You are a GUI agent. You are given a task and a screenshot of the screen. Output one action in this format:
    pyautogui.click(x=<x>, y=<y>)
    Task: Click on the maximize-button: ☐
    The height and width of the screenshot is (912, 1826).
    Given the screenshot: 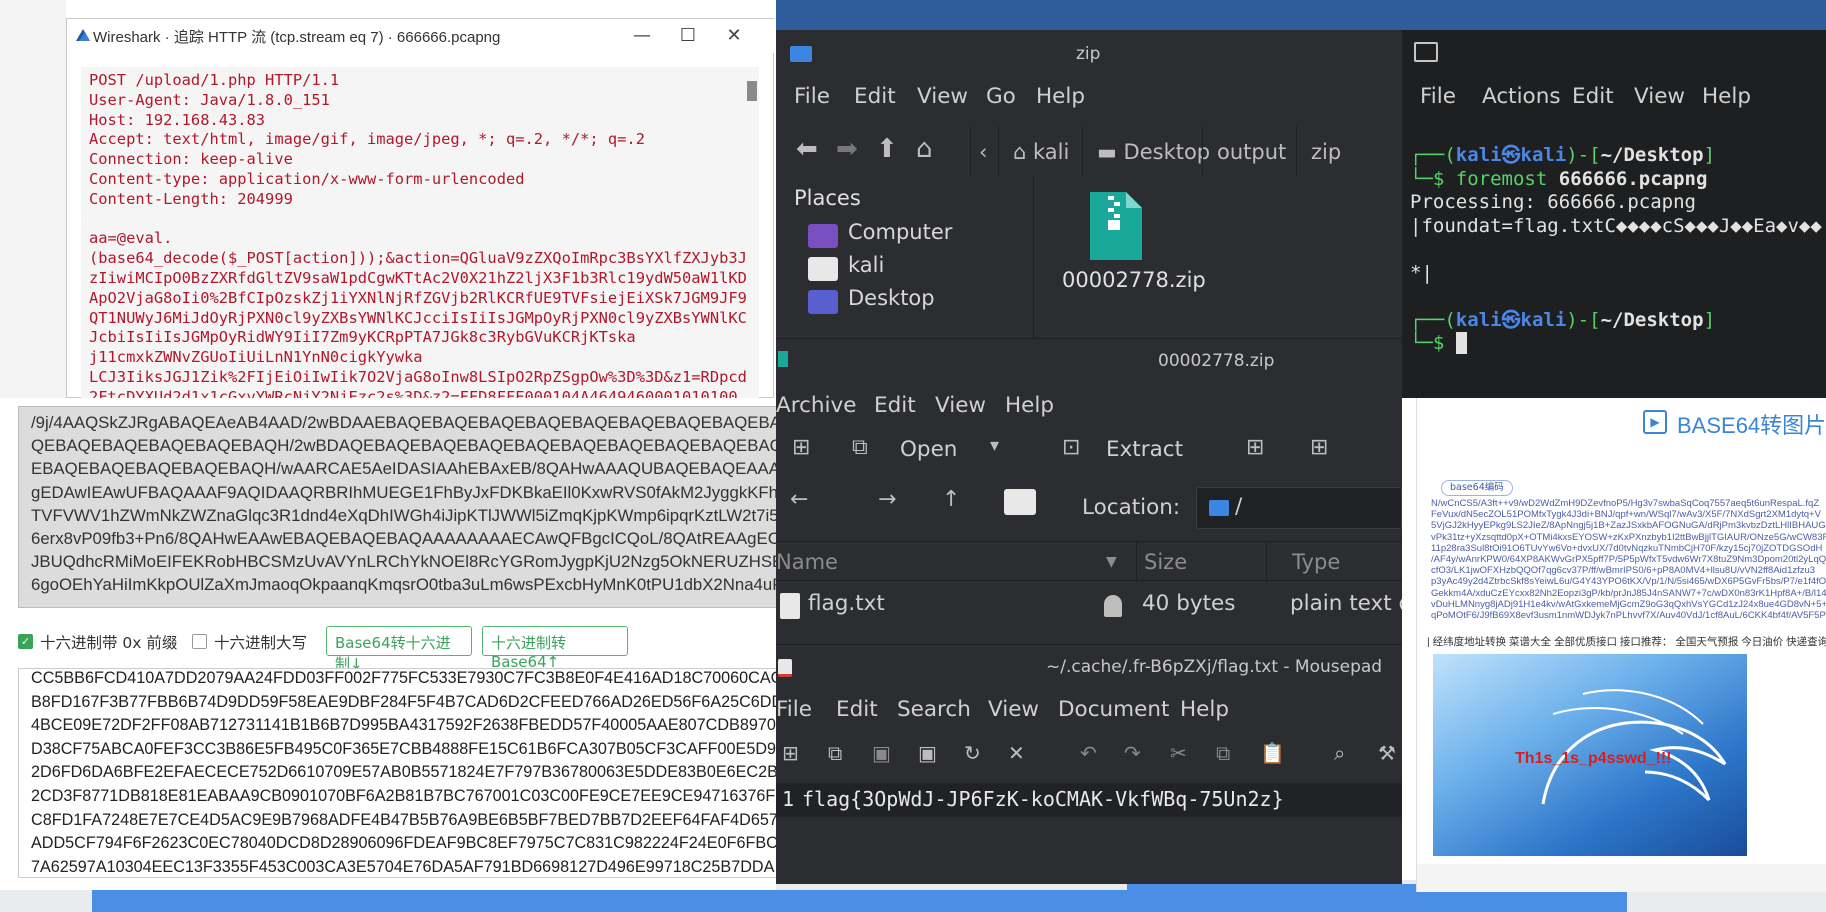 What is the action you would take?
    pyautogui.click(x=688, y=36)
    